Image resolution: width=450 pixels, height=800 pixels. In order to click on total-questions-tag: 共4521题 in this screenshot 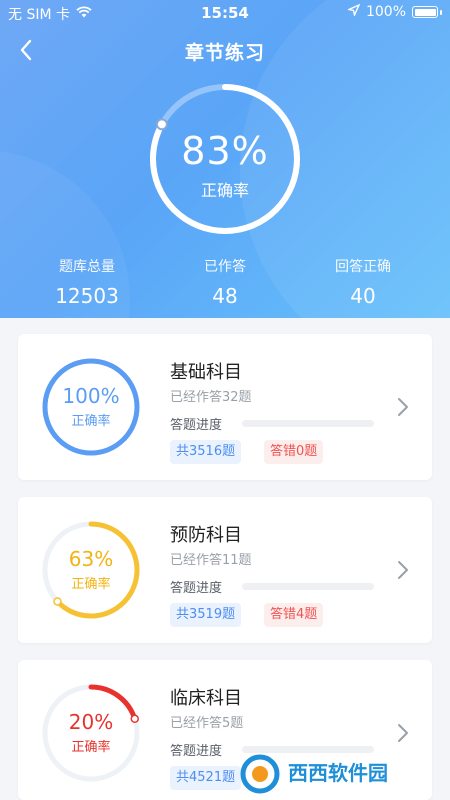, I will do `click(206, 778)`.